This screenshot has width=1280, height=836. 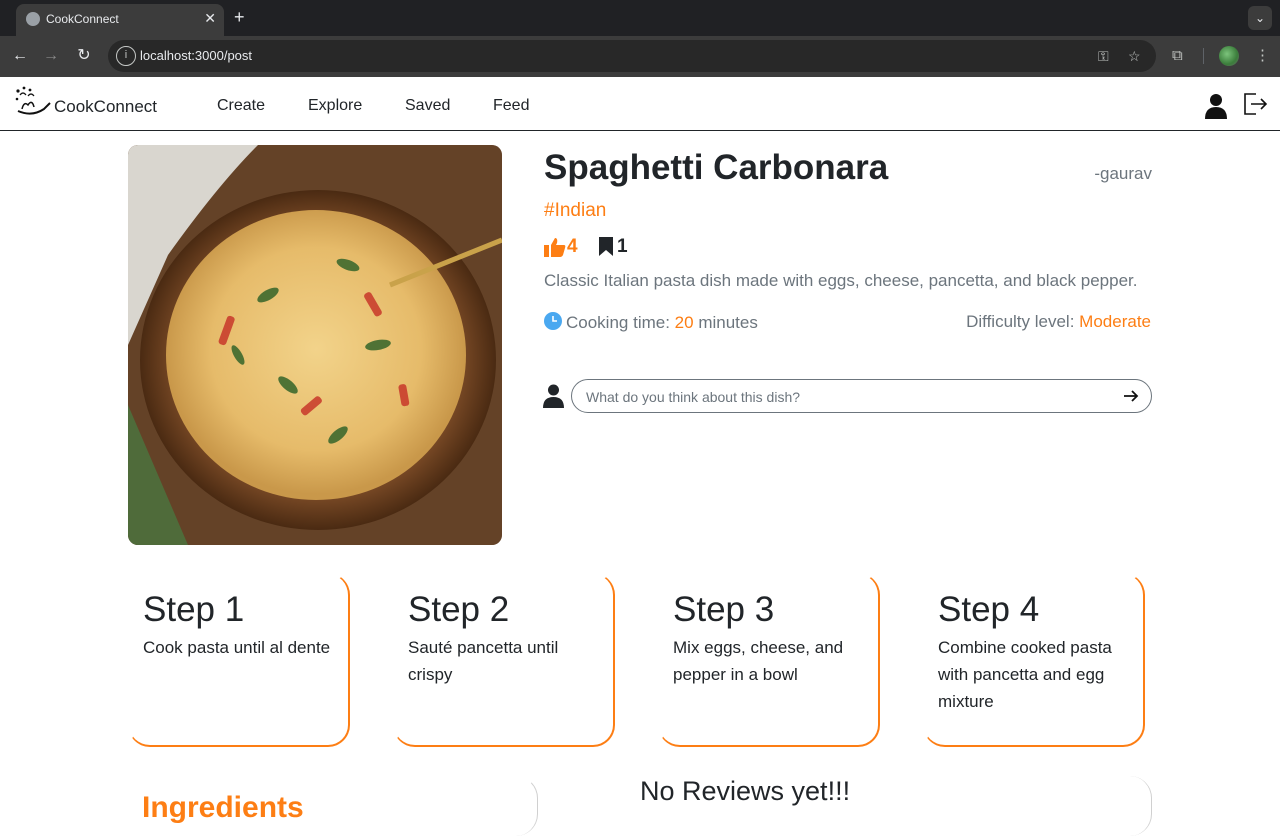 I want to click on step-text: Sauté pancetta until crispy, so click(x=483, y=661).